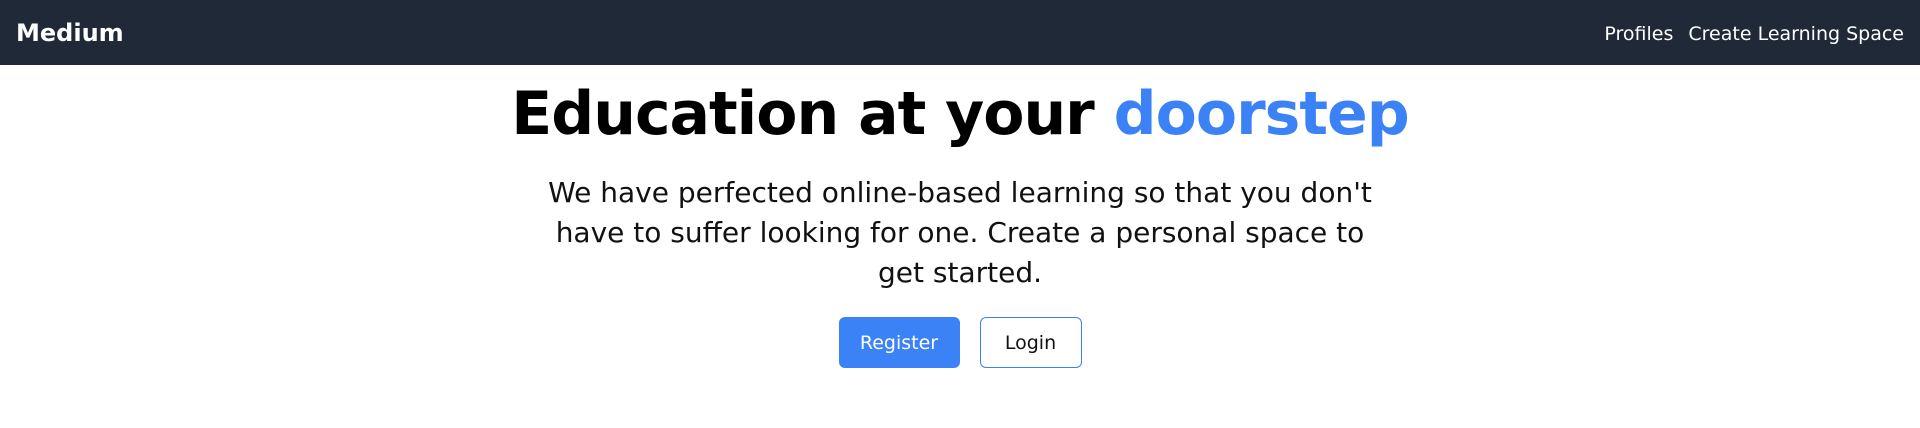 The width and height of the screenshot is (1920, 428). What do you see at coordinates (899, 342) in the screenshot?
I see `register-button: Register` at bounding box center [899, 342].